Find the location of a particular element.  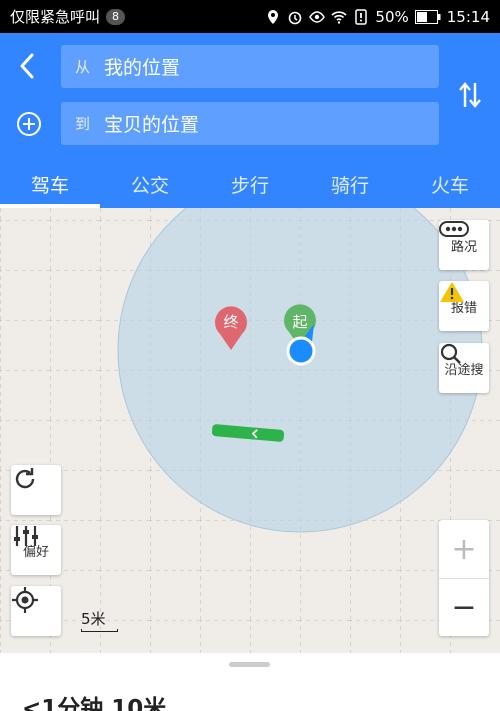

wifi-icon is located at coordinates (339, 17).